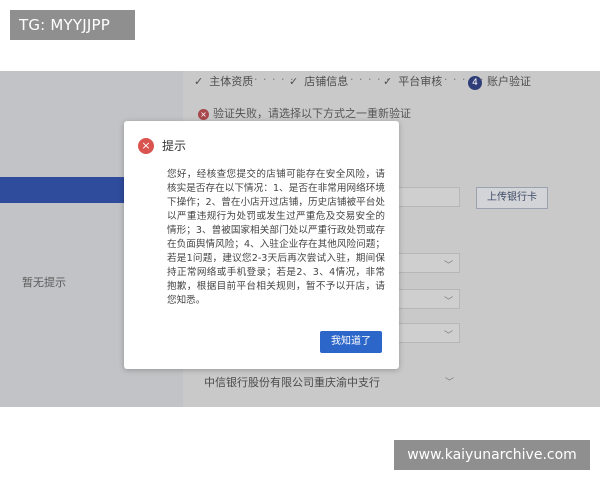 The width and height of the screenshot is (600, 480). Describe the element at coordinates (146, 146) in the screenshot. I see `close-circle-icon: ×` at that location.